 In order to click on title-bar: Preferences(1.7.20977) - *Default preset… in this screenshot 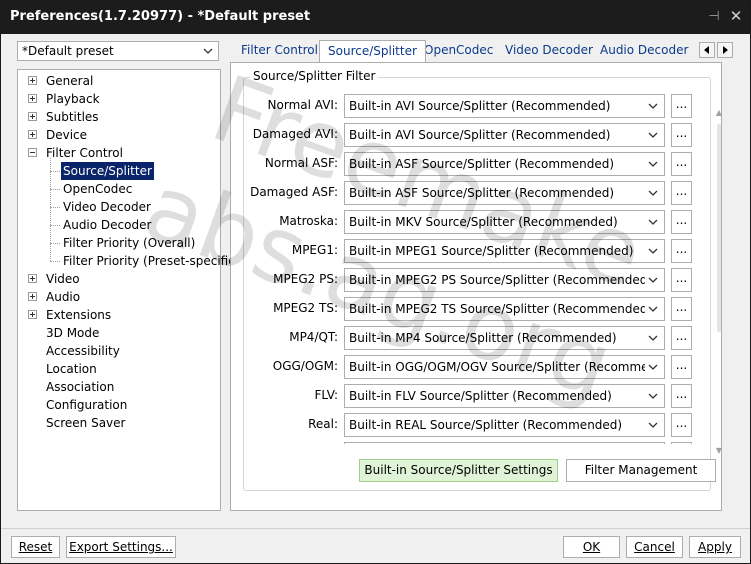, I will do `click(375, 17)`.